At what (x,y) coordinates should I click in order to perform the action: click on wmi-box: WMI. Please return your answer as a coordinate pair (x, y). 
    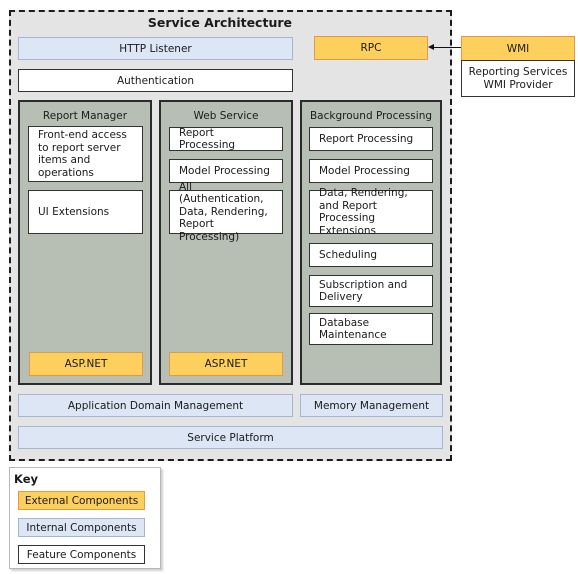
    Looking at the image, I should click on (518, 48).